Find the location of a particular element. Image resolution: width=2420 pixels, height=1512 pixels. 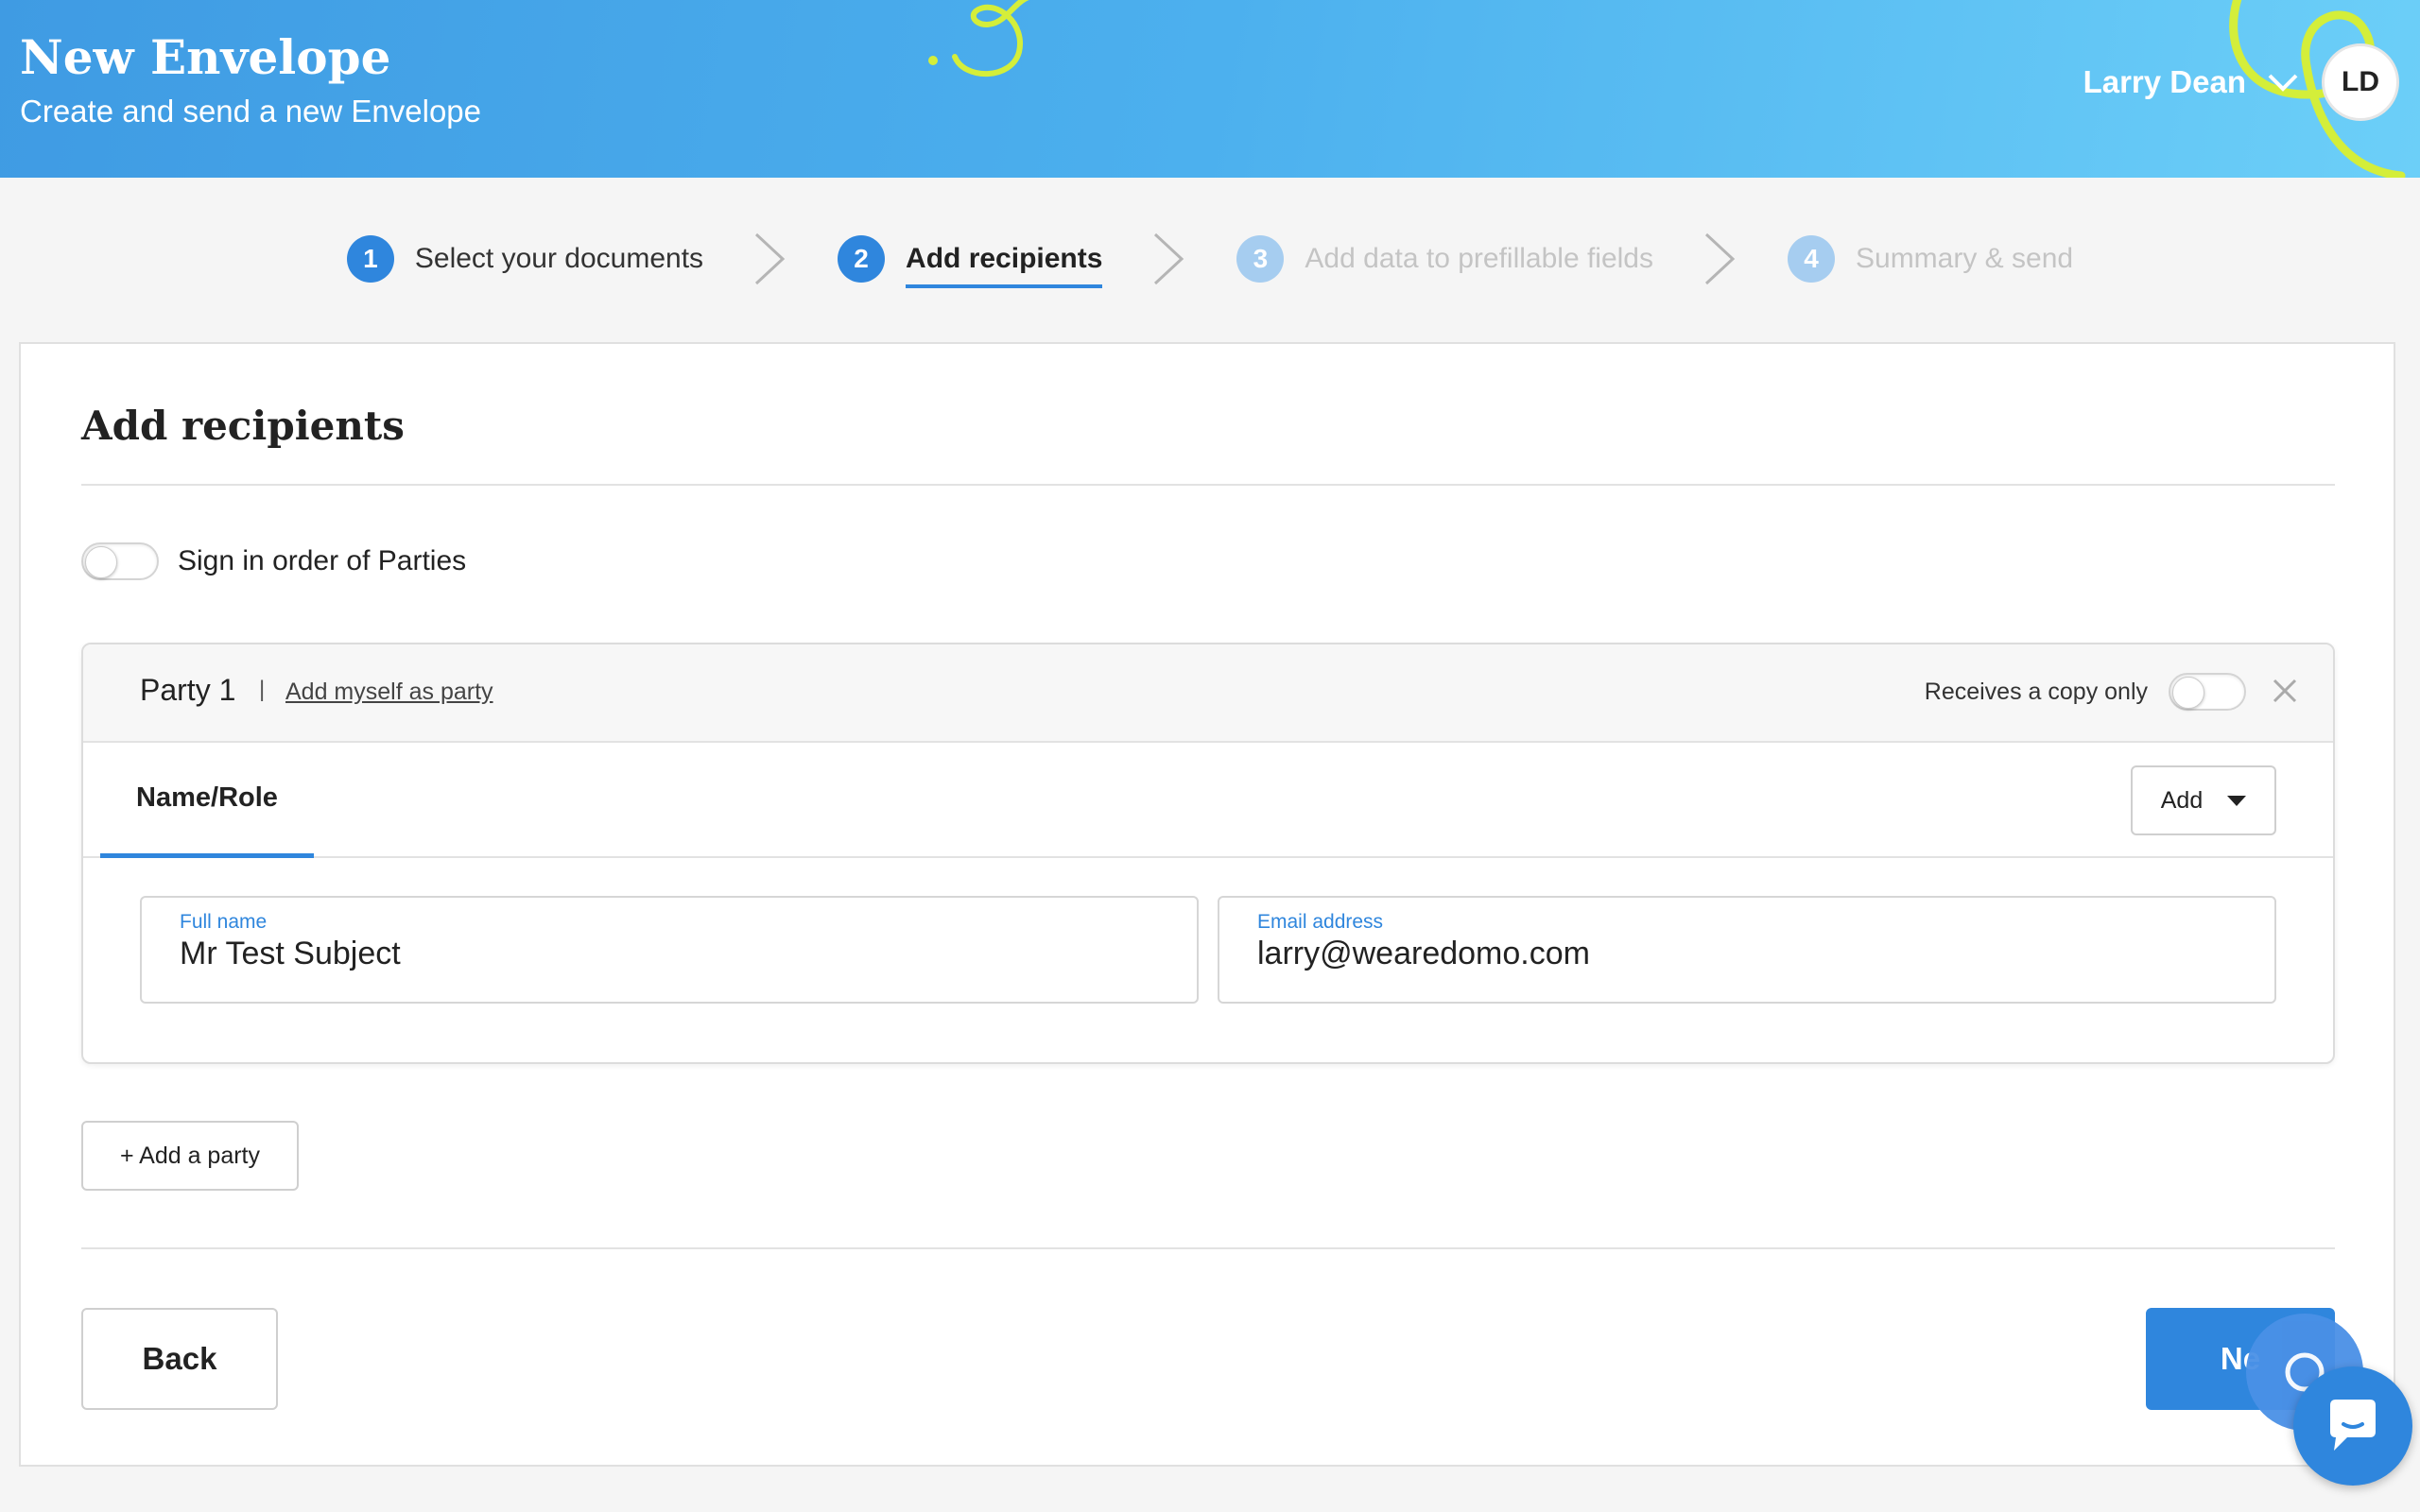

add-dropdown-label: Add is located at coordinates (2182, 800).